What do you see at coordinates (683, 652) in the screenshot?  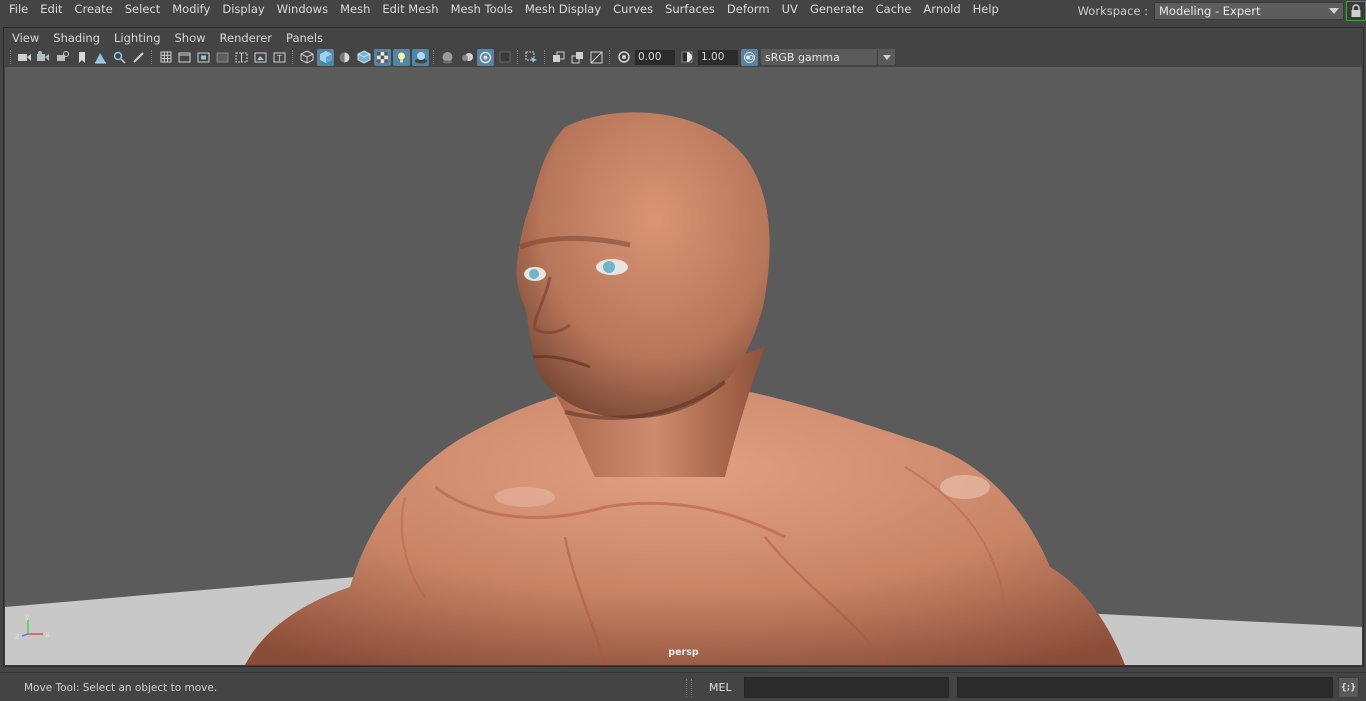 I see `camera-label: persp` at bounding box center [683, 652].